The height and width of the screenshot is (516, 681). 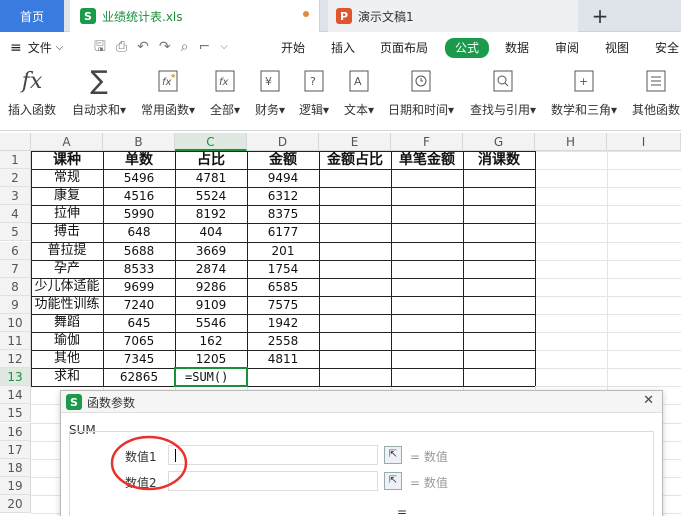 I want to click on row-header-1: 1, so click(x=15, y=160).